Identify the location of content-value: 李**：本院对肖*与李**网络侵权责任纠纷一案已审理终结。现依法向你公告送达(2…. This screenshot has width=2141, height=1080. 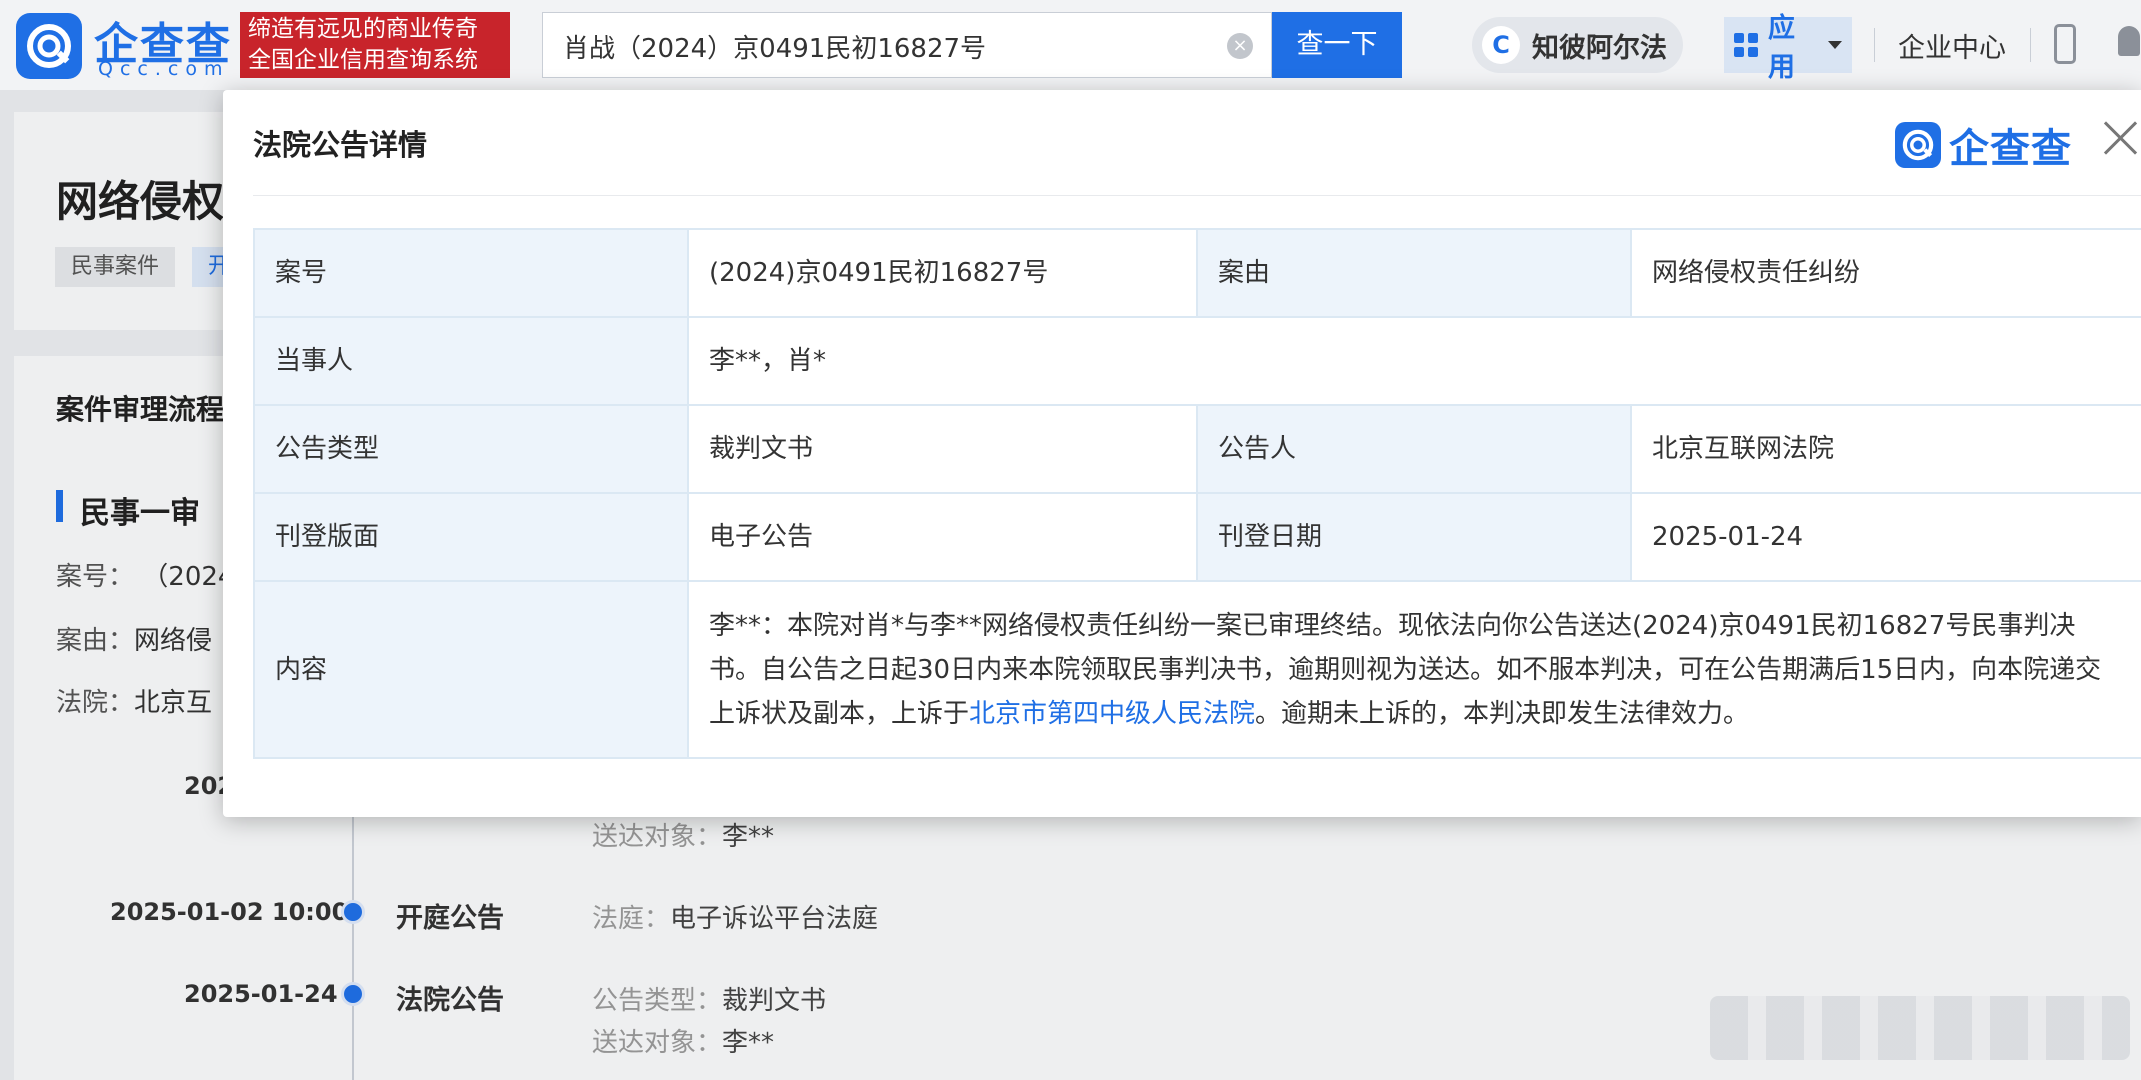
(1414, 669).